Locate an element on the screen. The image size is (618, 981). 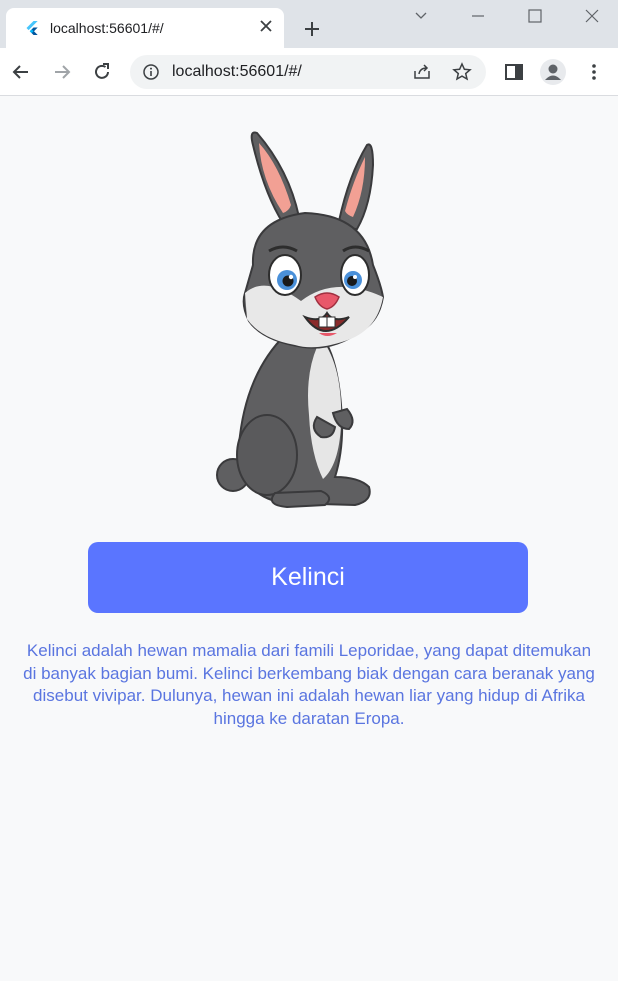
address-bar: localhost:56601/#/ is located at coordinates (308, 72).